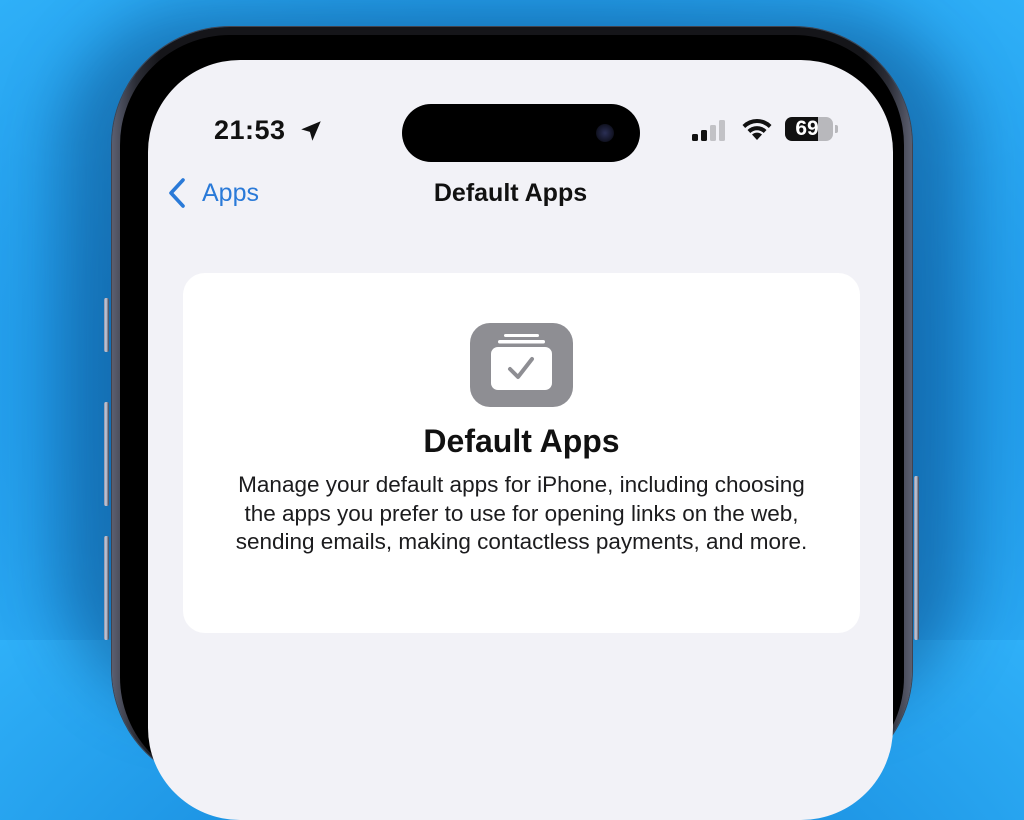  I want to click on volume-up-button, so click(106, 454).